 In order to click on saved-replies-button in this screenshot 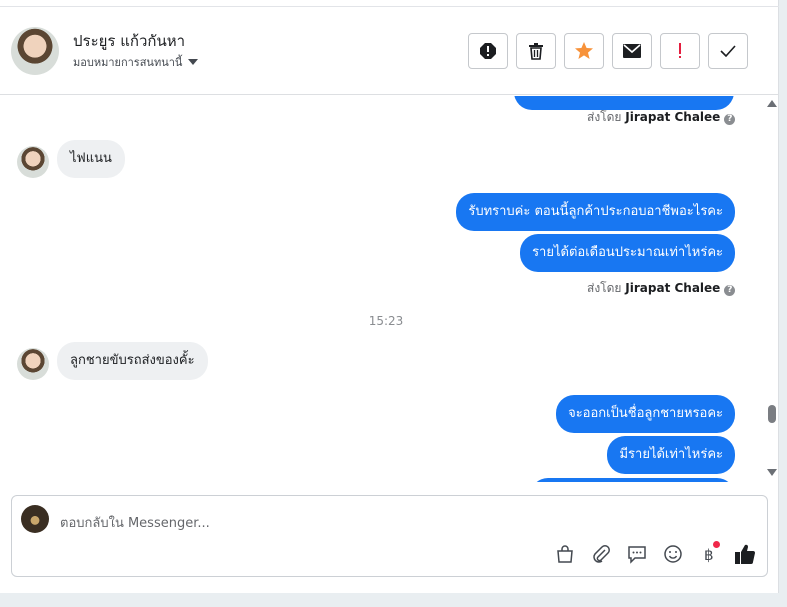, I will do `click(637, 554)`.